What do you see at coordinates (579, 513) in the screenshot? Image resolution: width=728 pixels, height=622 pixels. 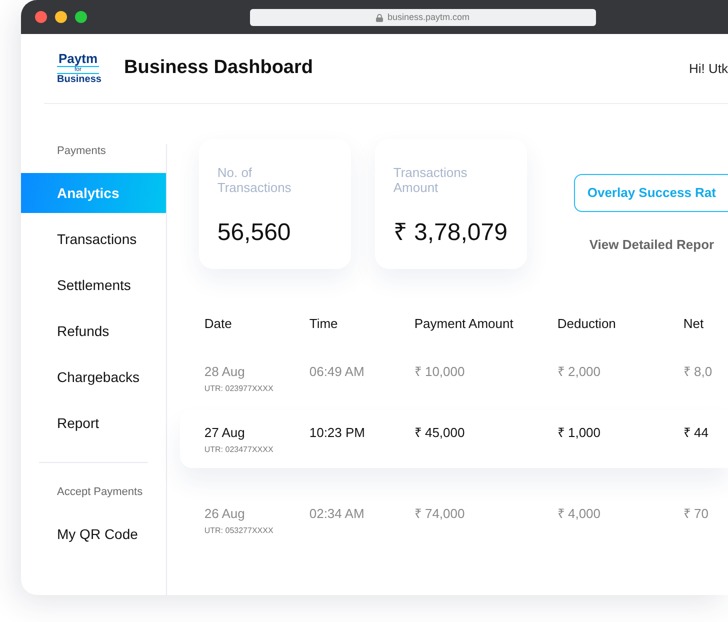 I see `table-cell-text: ₹ 4,000` at bounding box center [579, 513].